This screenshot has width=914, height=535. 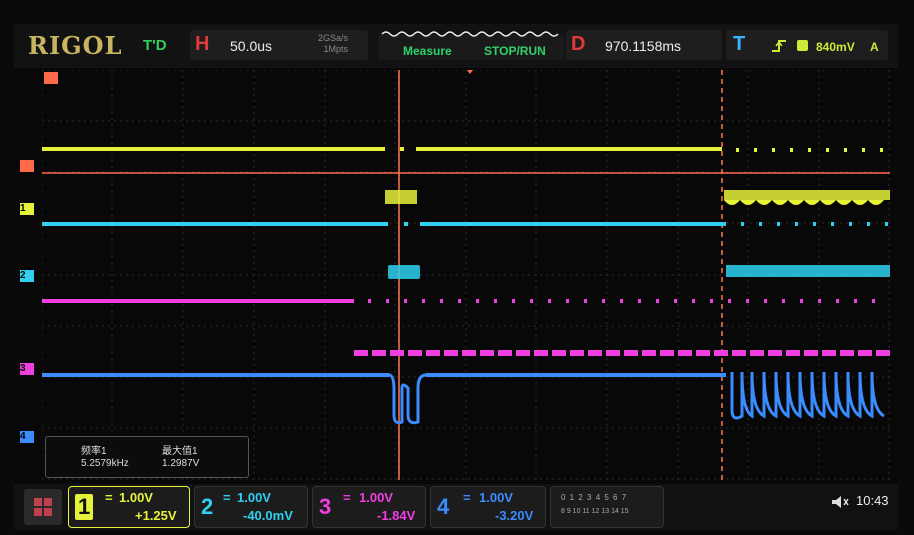 I want to click on channel4-trace, so click(x=463, y=398).